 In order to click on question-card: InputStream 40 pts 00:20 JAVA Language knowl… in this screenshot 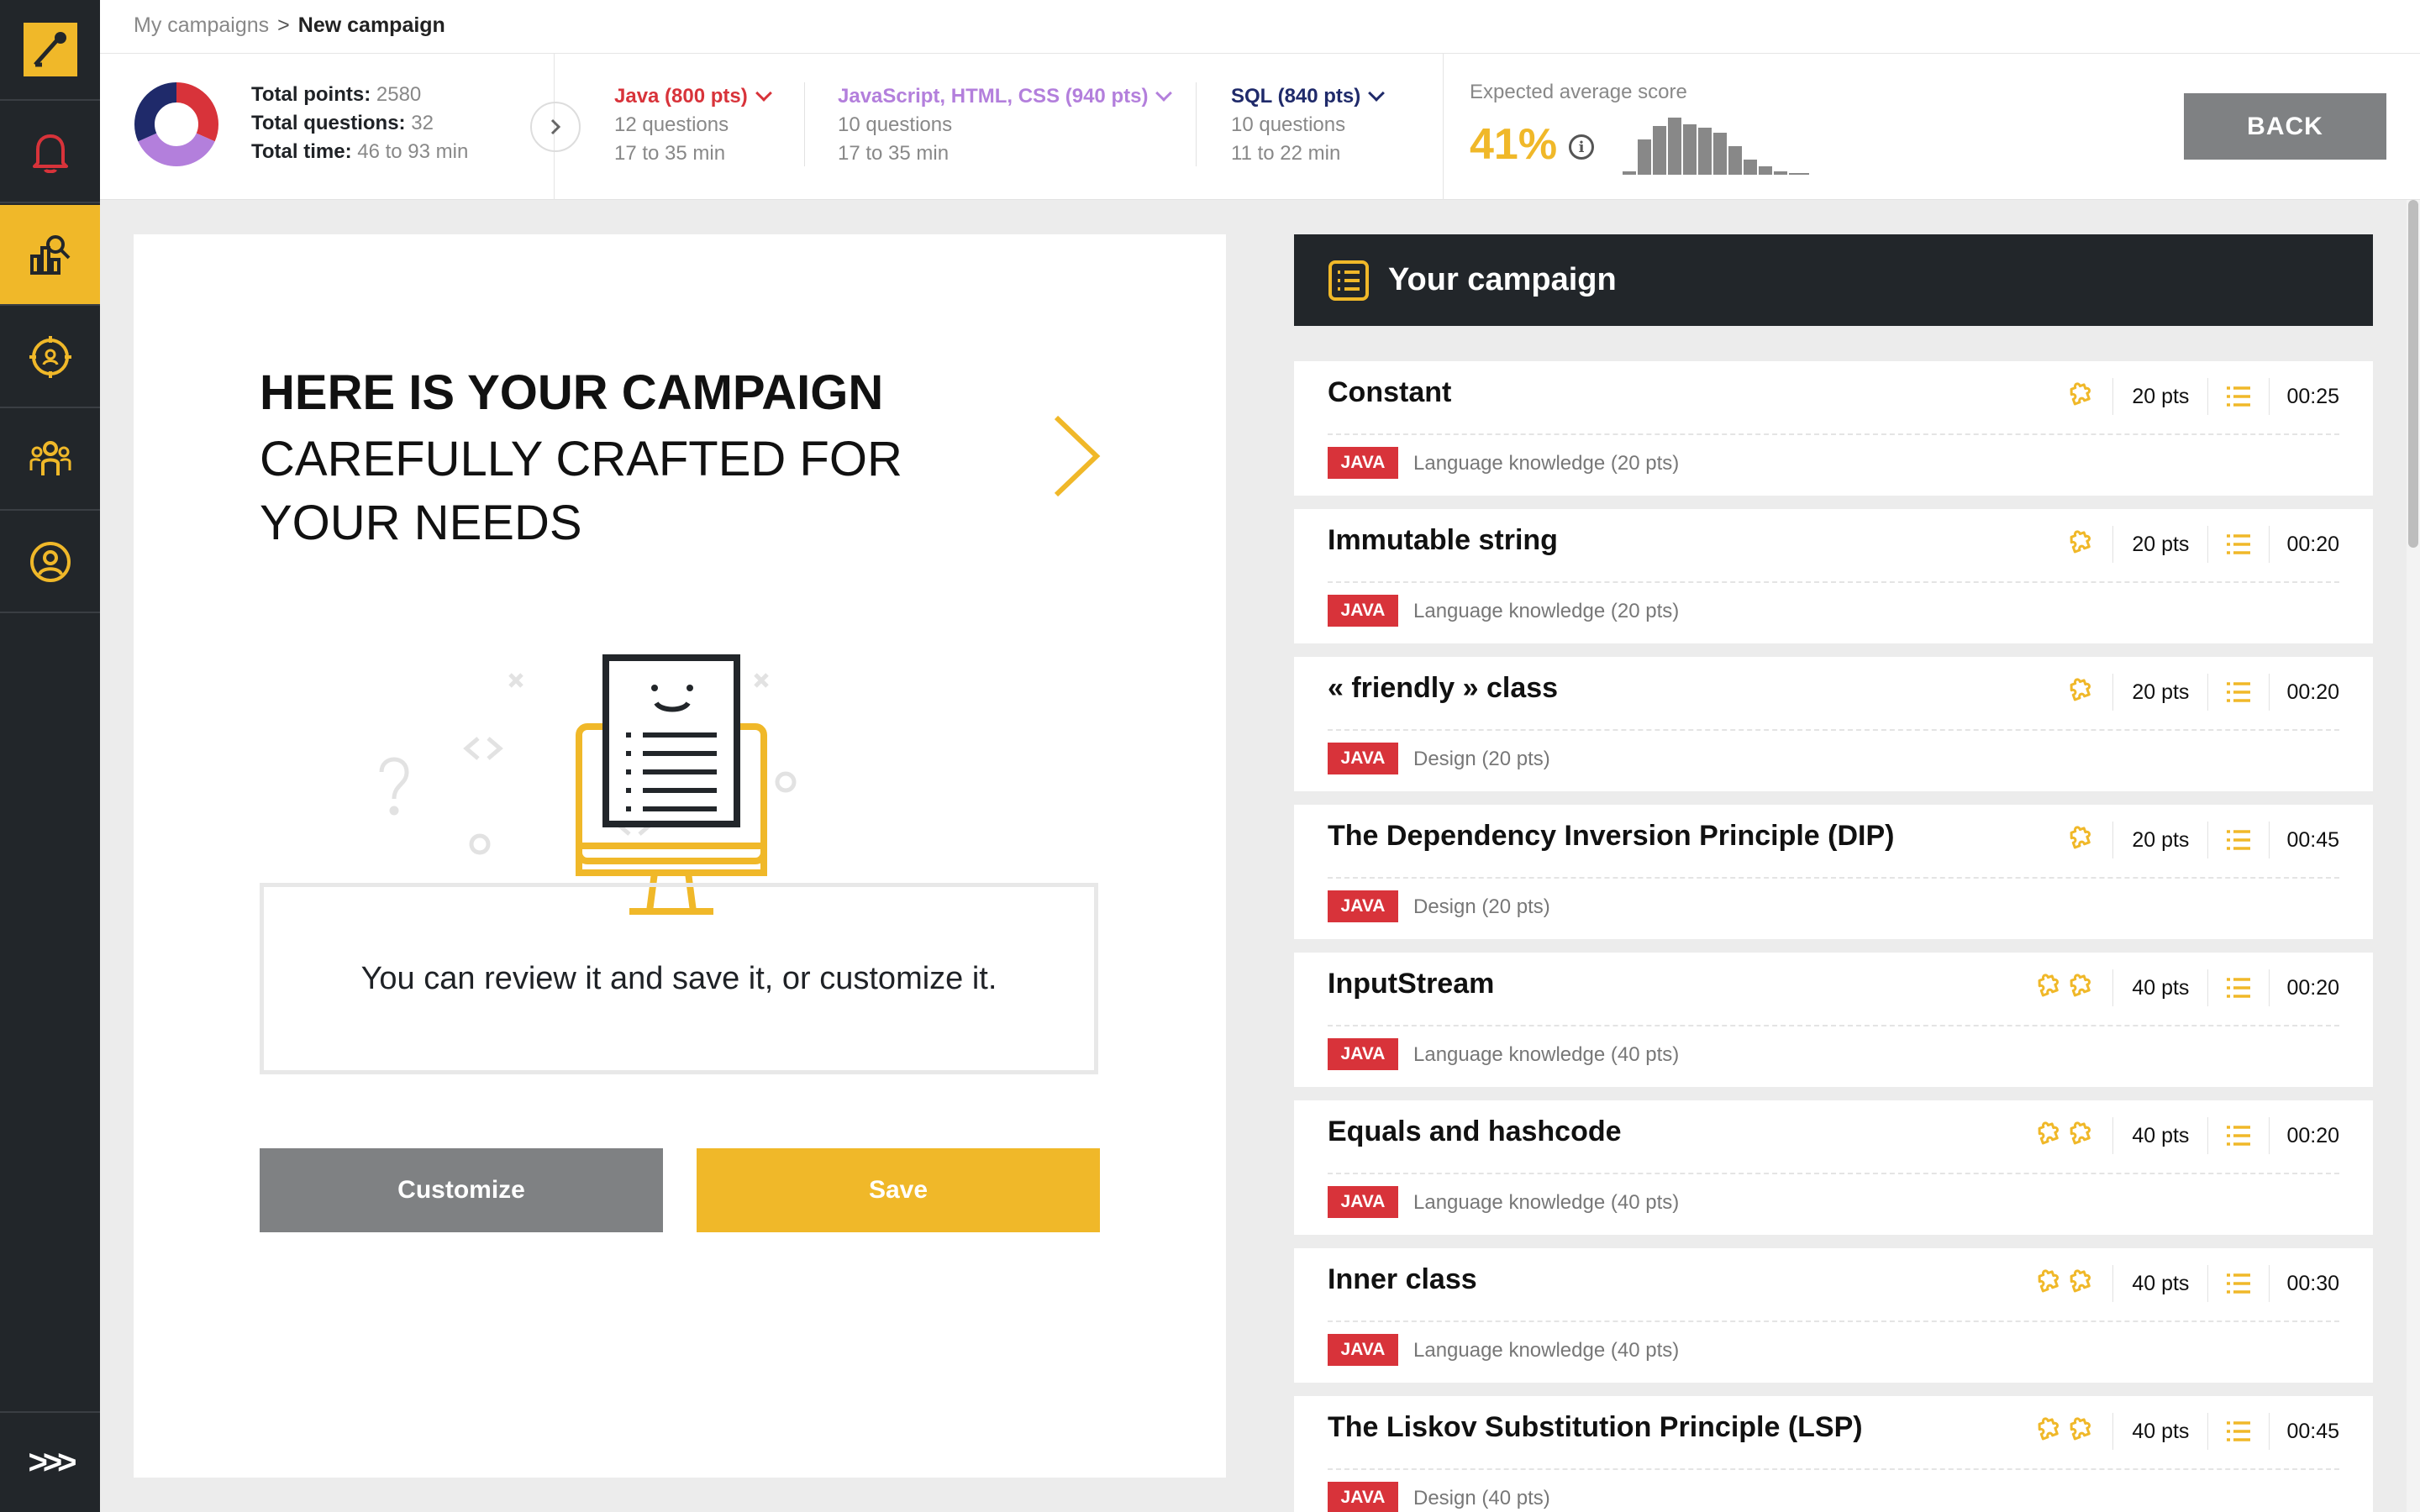, I will do `click(1833, 1020)`.